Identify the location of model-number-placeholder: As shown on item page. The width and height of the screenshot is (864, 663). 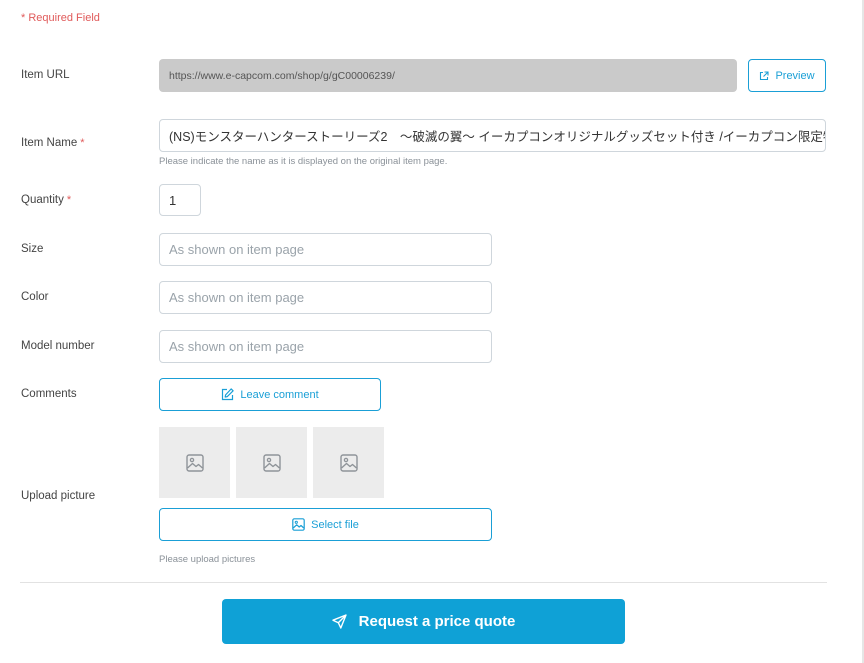
(237, 346).